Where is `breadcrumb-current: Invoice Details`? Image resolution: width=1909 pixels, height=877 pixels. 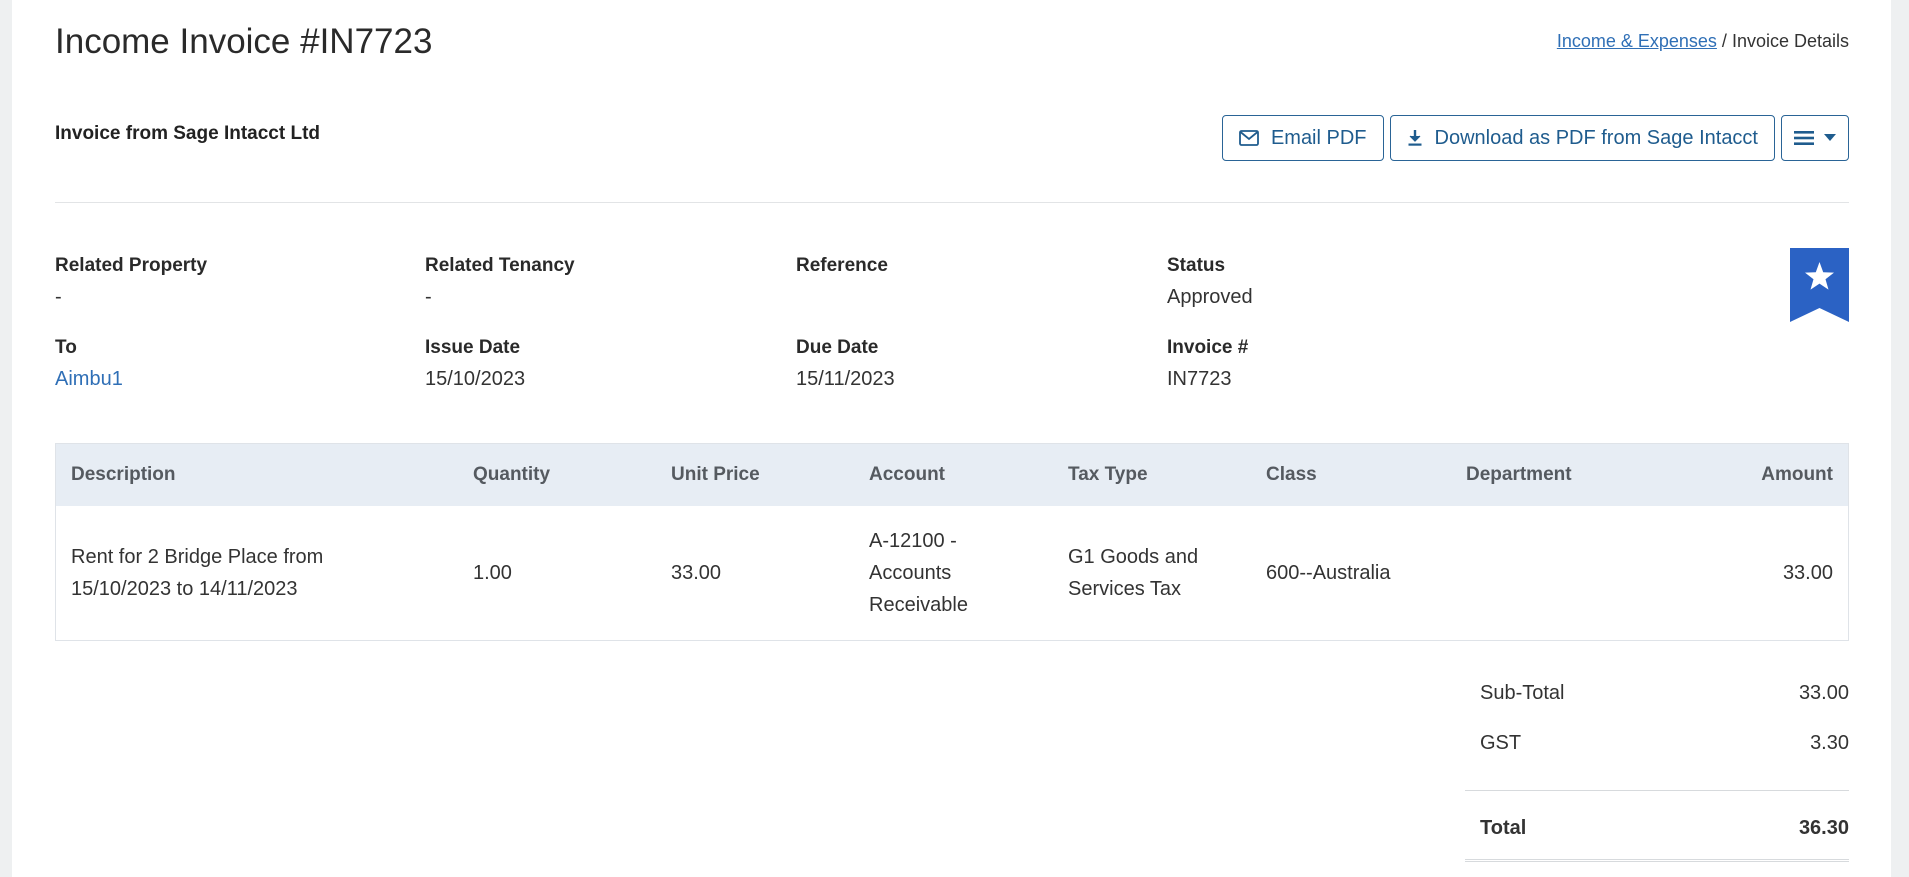
breadcrumb-current: Invoice Details is located at coordinates (1790, 41).